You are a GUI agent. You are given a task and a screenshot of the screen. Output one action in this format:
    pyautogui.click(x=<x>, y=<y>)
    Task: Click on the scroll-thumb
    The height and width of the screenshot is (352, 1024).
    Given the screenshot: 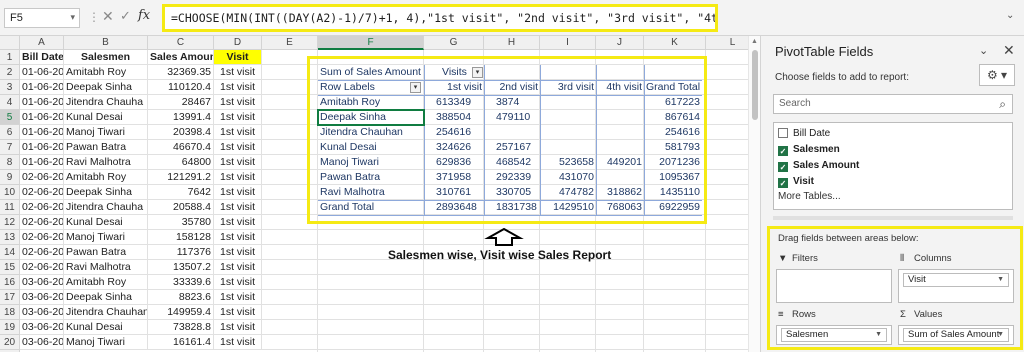 What is the action you would take?
    pyautogui.click(x=755, y=85)
    